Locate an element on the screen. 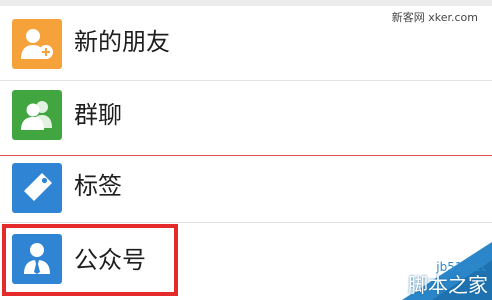 This screenshot has width=492, height=300. divider is located at coordinates (246, 80).